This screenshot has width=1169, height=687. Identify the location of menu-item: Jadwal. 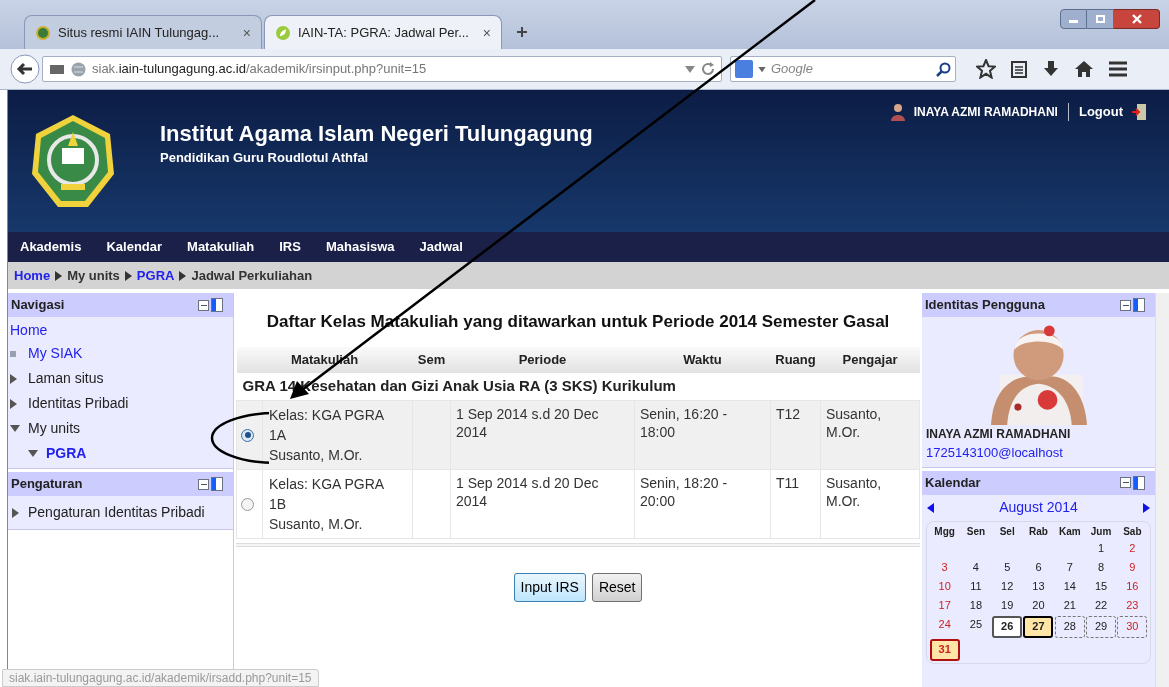
(441, 247).